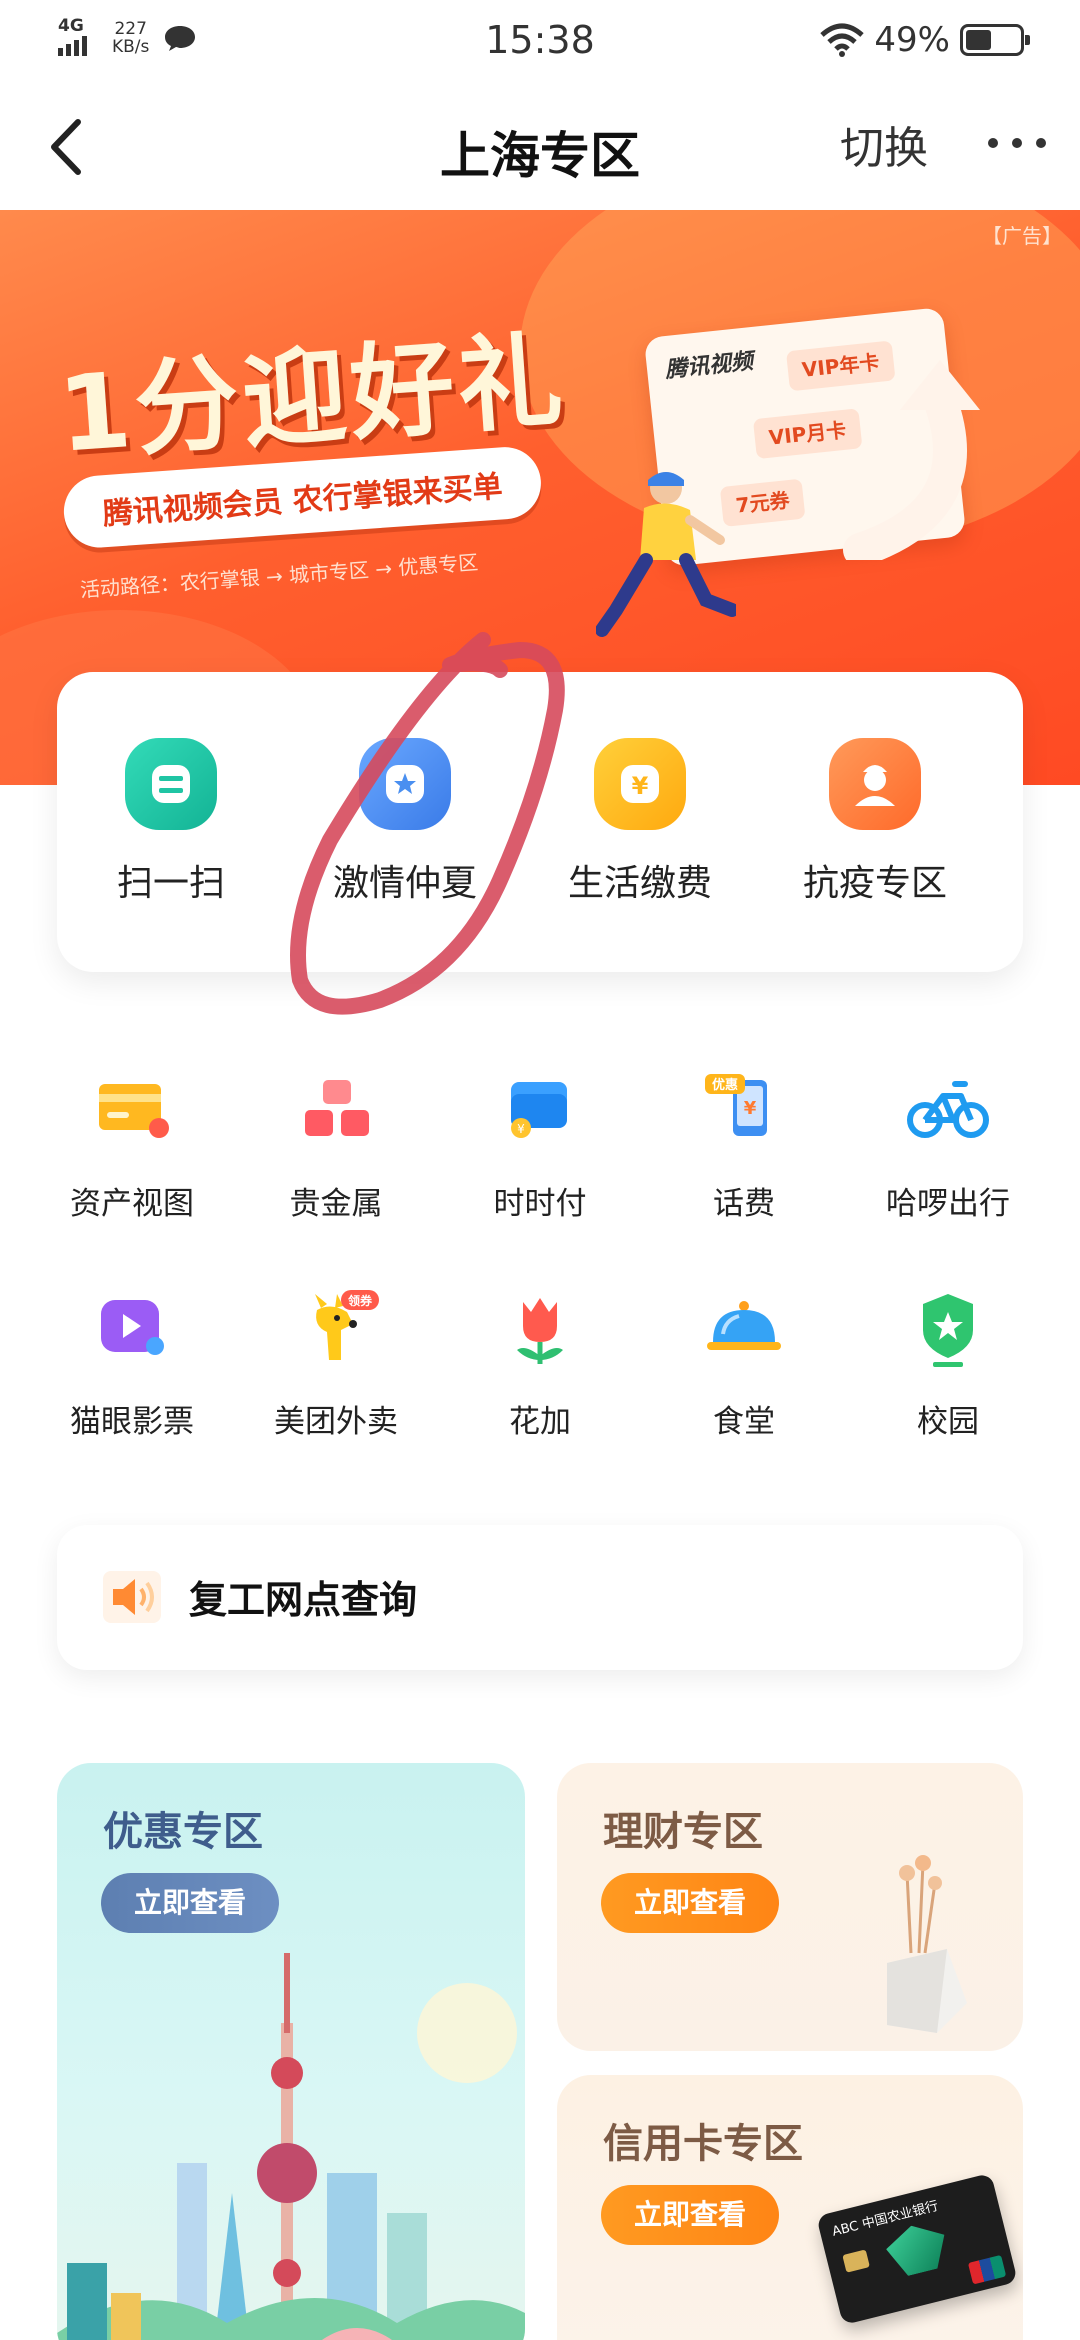 The image size is (1080, 2340). What do you see at coordinates (790, 2207) in the screenshot?
I see `promo-card-credit: 信用卡专区 立即查看 ABC 中国农业银行` at bounding box center [790, 2207].